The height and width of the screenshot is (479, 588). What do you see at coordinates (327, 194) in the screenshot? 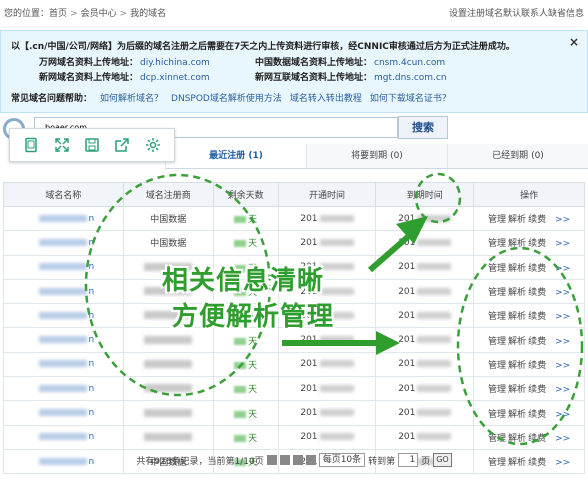
I see `column-header-start-time: 开通时间` at bounding box center [327, 194].